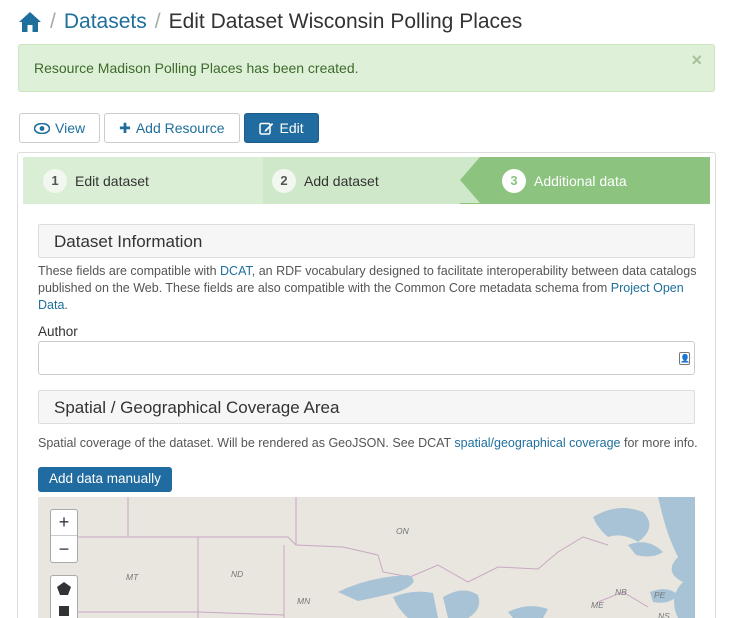 The height and width of the screenshot is (618, 730). Describe the element at coordinates (366, 358) in the screenshot. I see `author-field: 👤` at that location.